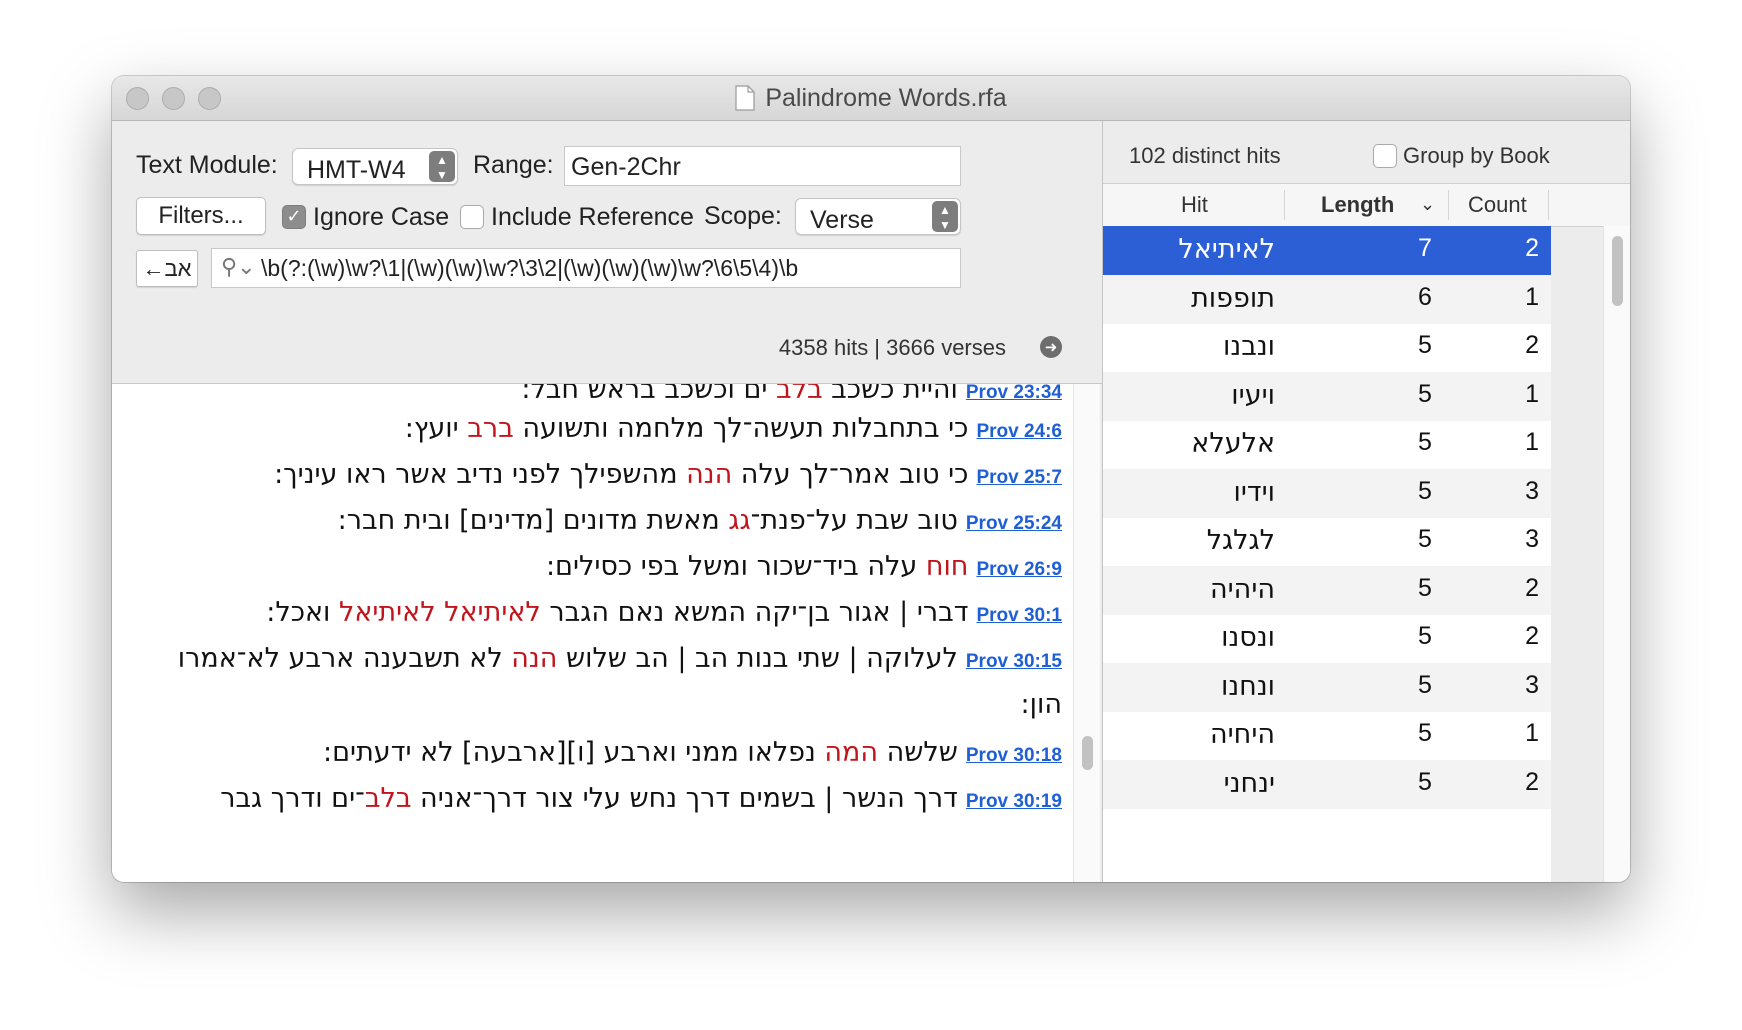  What do you see at coordinates (1254, 492) in the screenshot?
I see `cell-hit: וידיו` at bounding box center [1254, 492].